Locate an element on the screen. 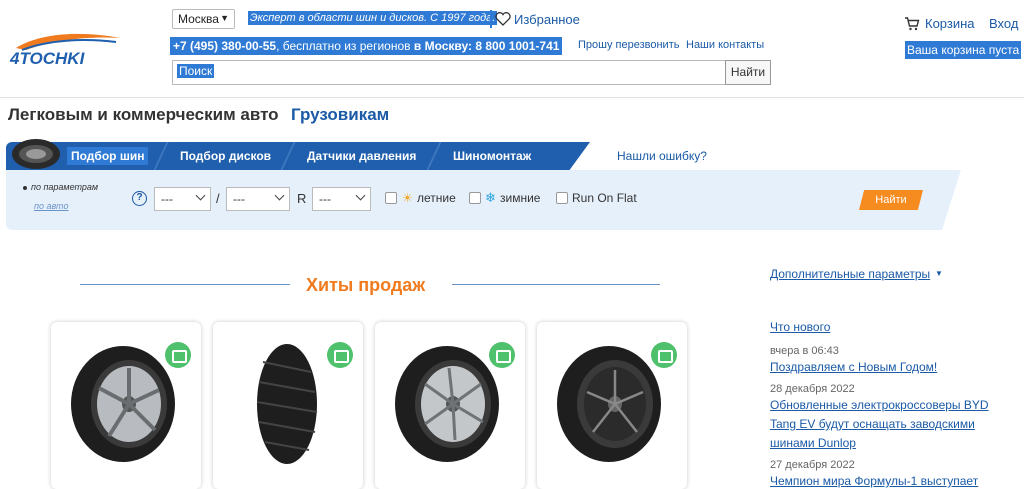  news-date: 28 декабря 2022 is located at coordinates (812, 389).